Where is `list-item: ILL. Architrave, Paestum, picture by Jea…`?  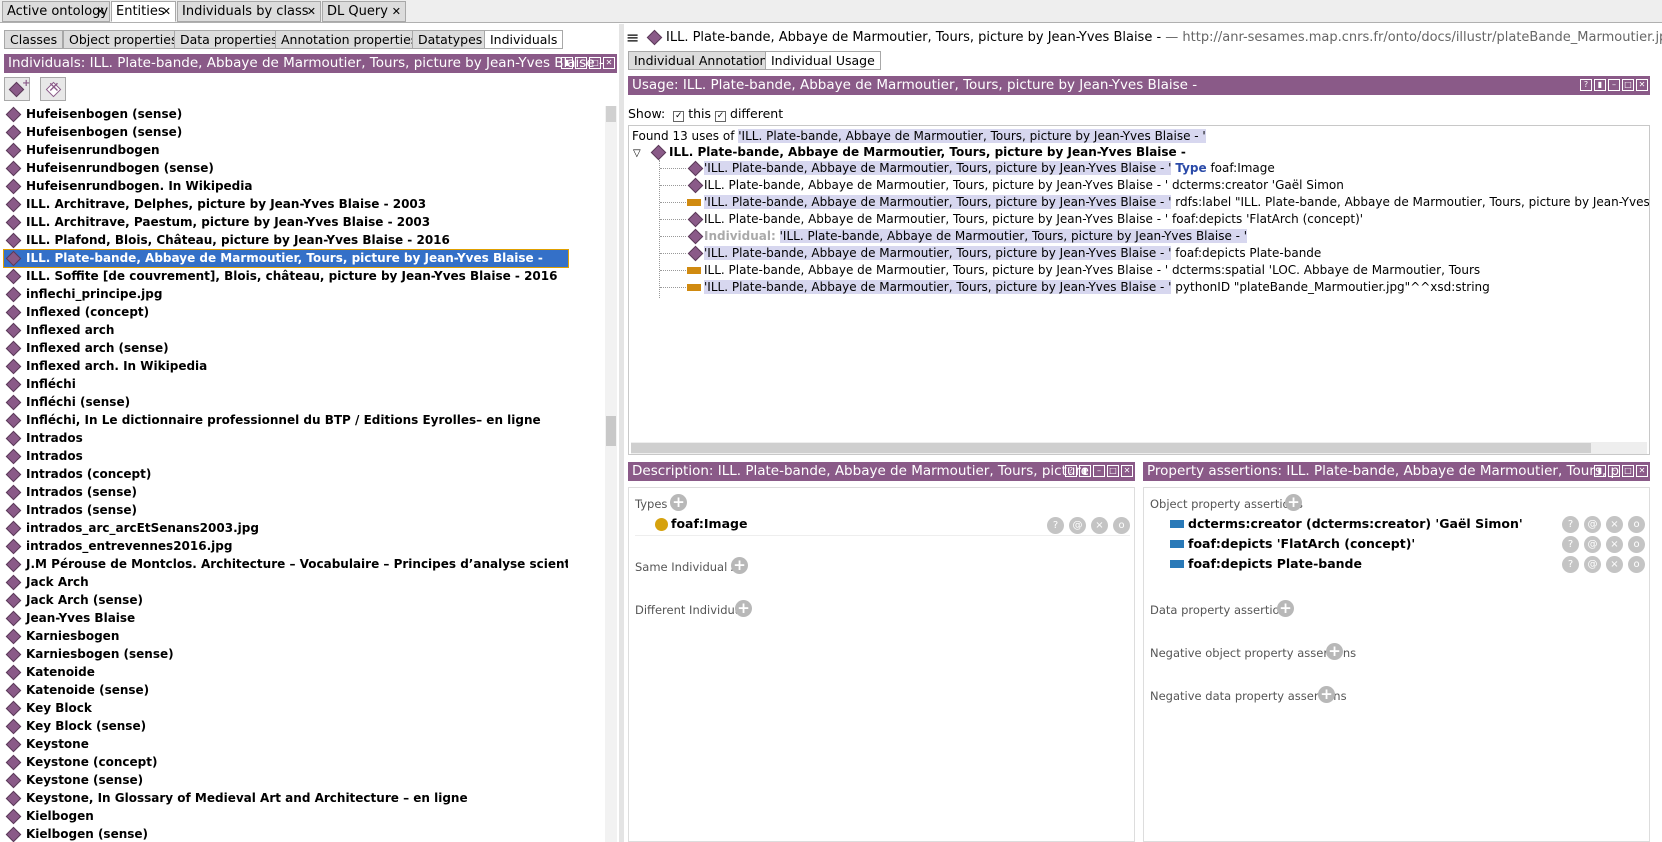
list-item: ILL. Architrave, Paestum, picture by Jea… is located at coordinates (286, 222).